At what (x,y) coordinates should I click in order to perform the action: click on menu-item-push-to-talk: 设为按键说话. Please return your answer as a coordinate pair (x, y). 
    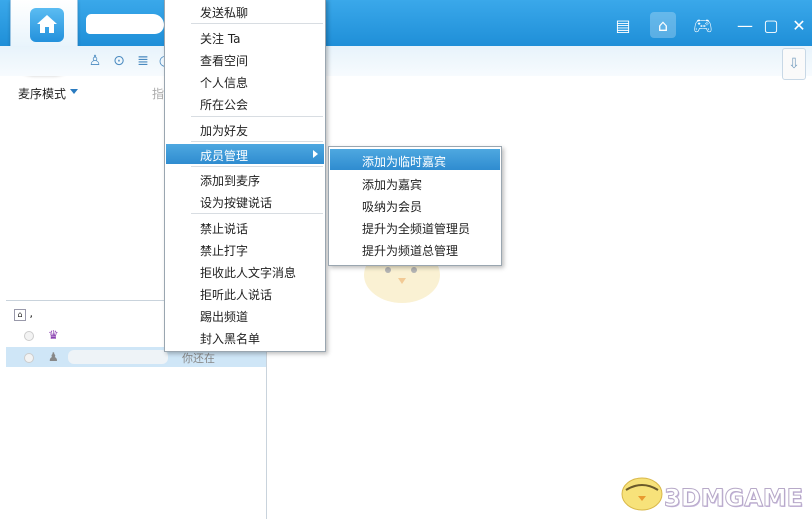
    Looking at the image, I should click on (245, 201).